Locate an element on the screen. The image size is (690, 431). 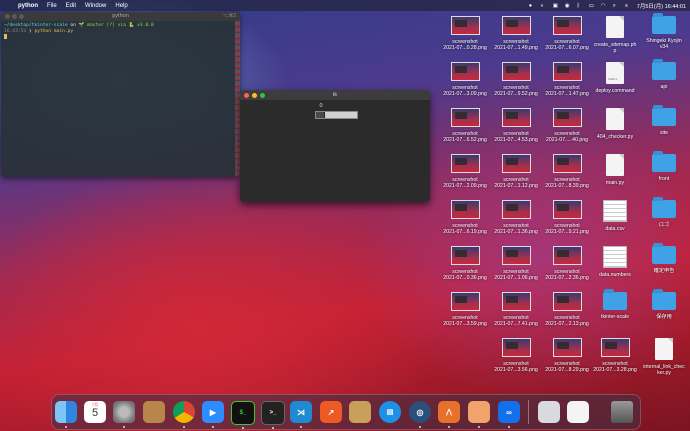
desktop-icon-label: create_sitemap.ph p is located at coordinates (615, 48).